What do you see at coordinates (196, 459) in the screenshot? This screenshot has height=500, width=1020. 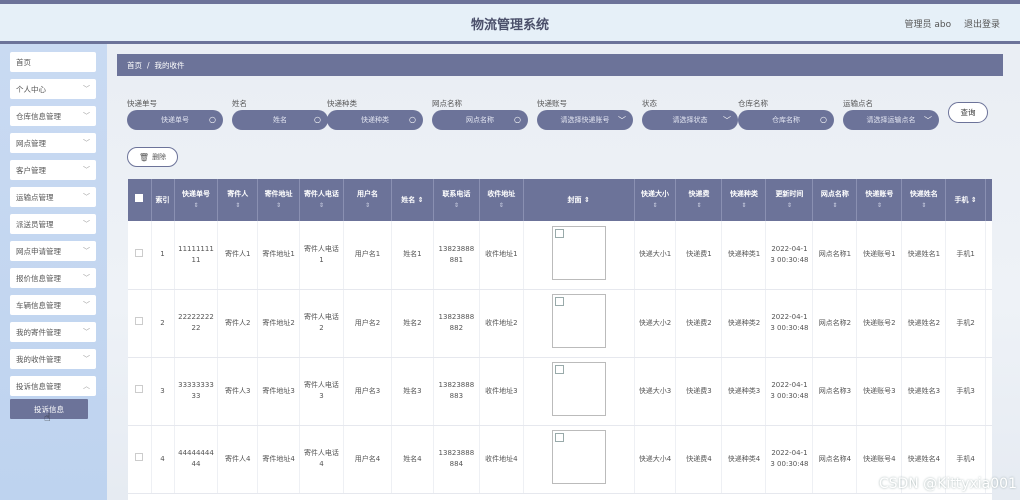 I see `table-cell: 4444444444` at bounding box center [196, 459].